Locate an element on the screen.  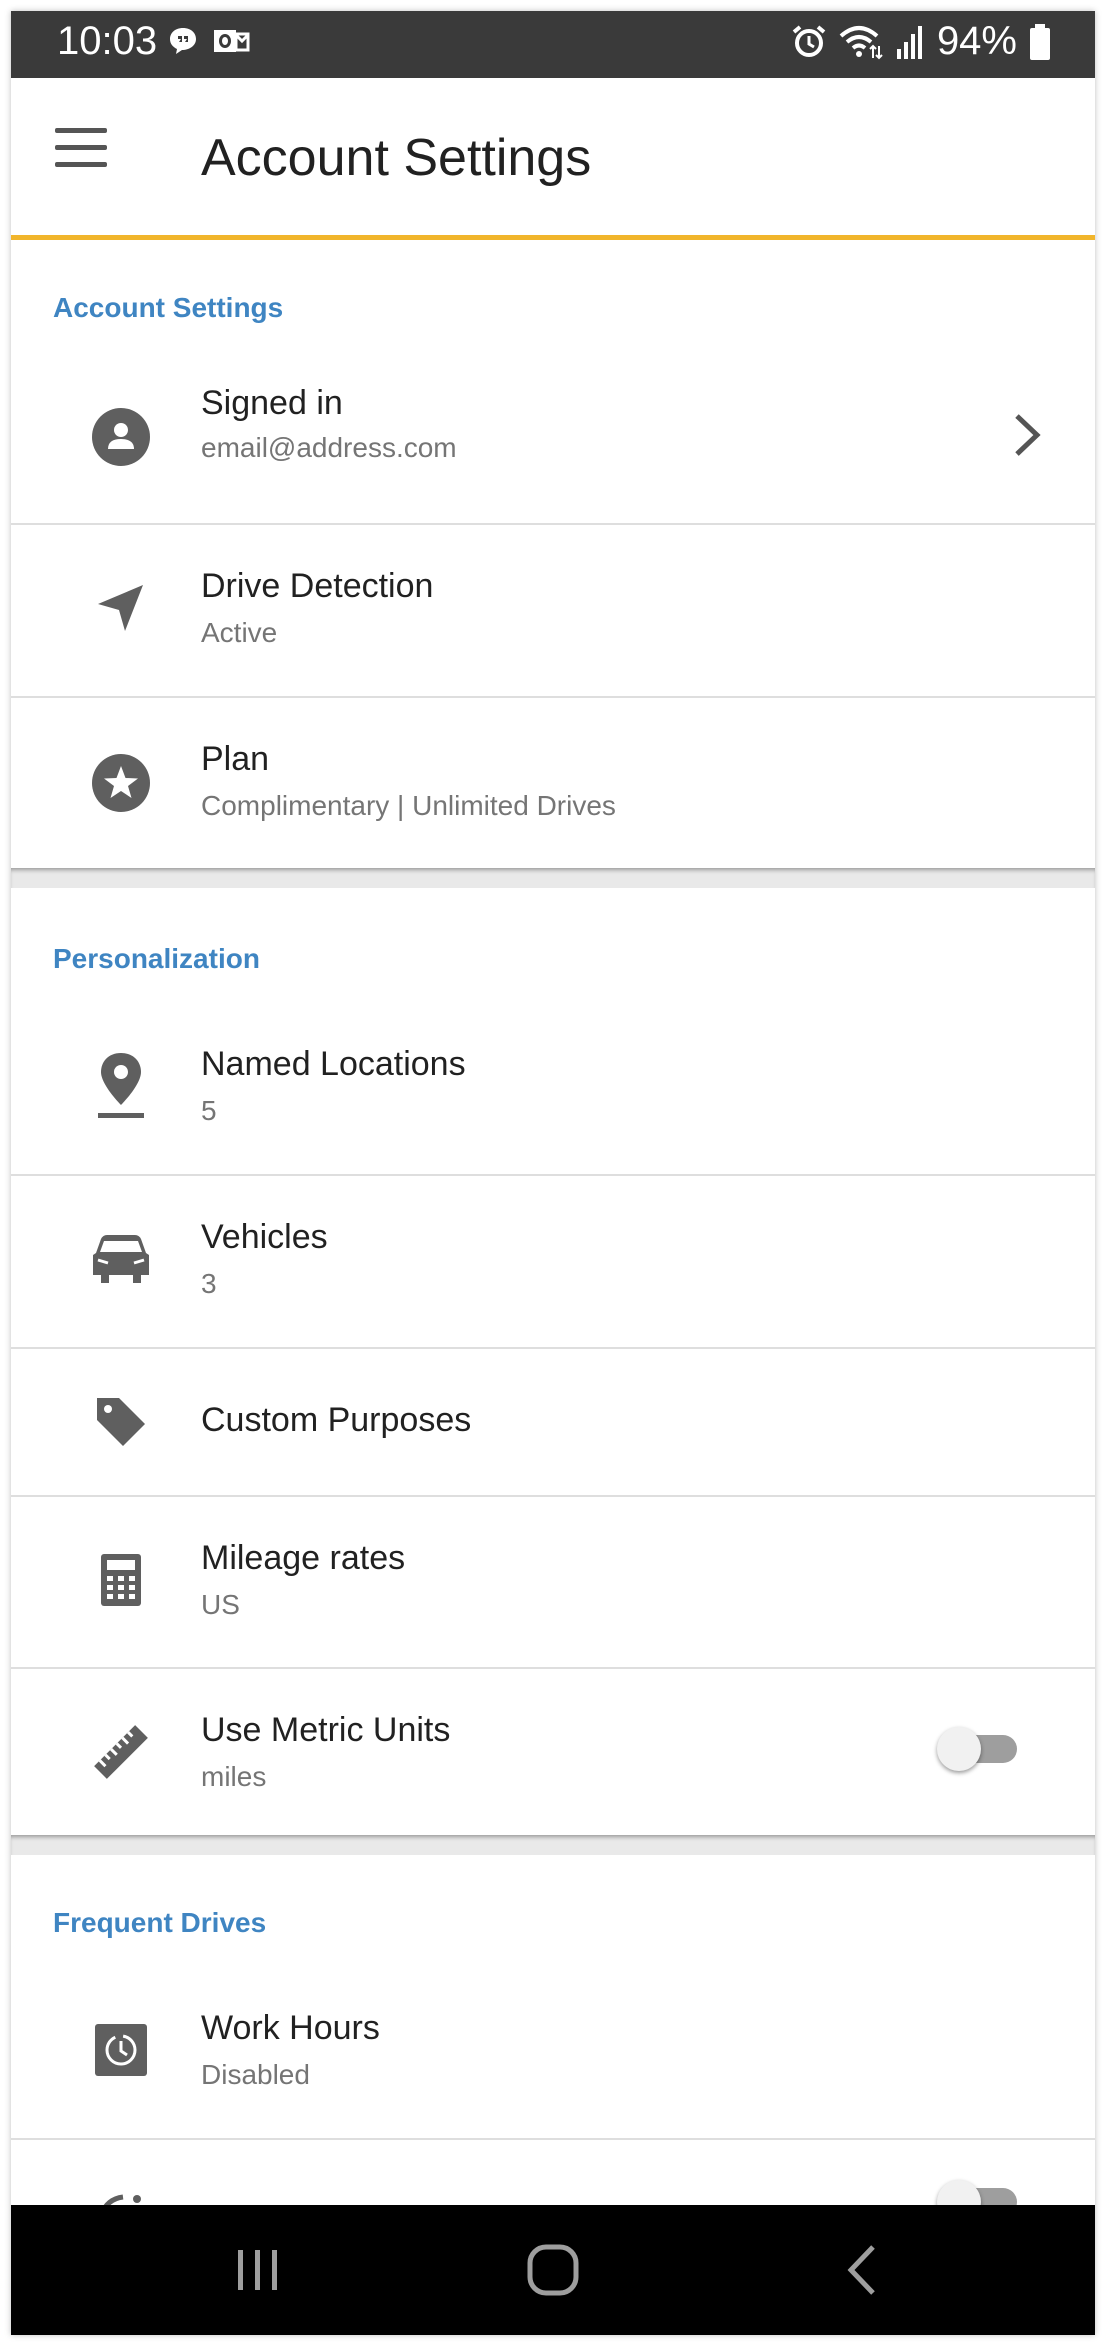
row-mileage-rates: Mileage rates US is located at coordinates (553, 1583).